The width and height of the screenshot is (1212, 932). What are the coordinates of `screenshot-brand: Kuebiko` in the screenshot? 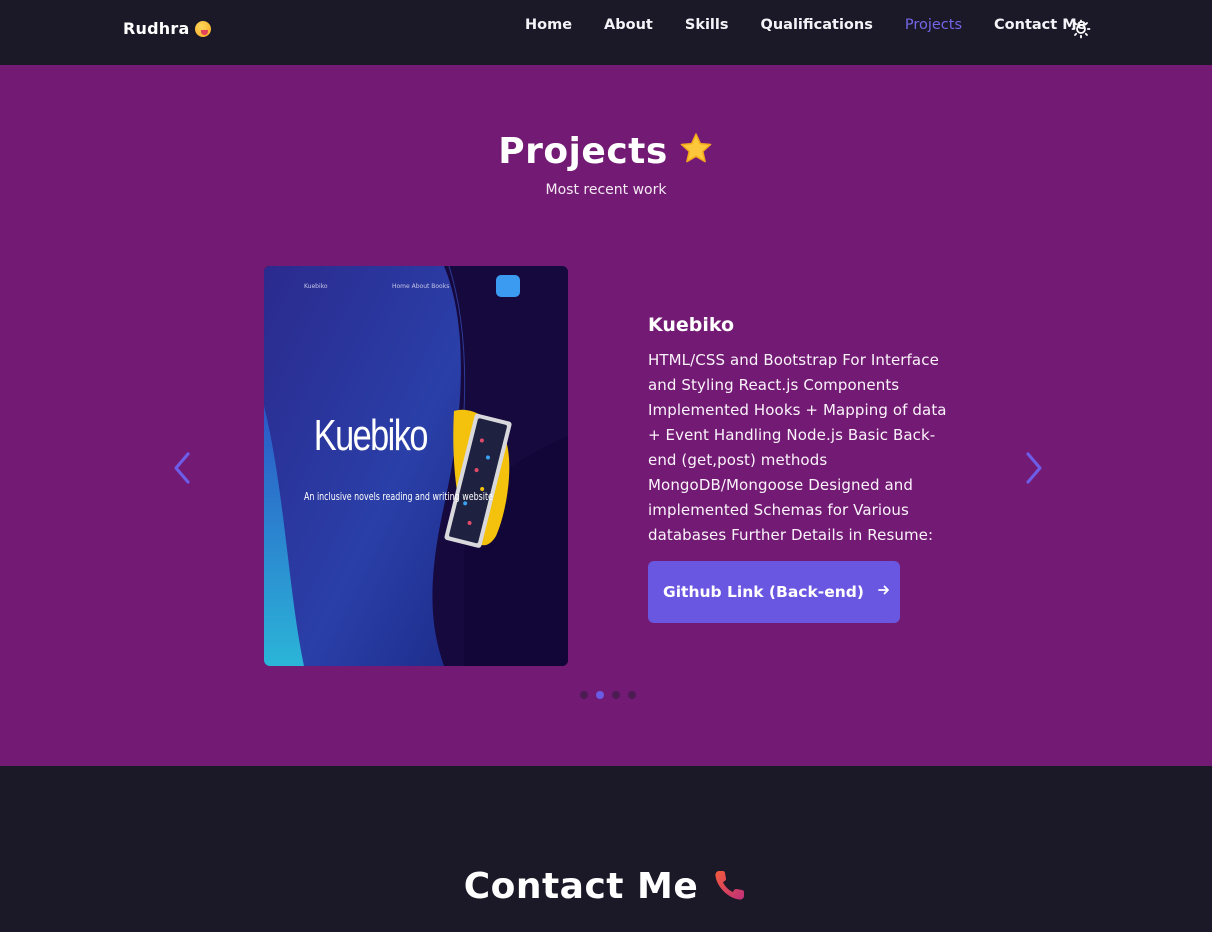 It's located at (316, 286).